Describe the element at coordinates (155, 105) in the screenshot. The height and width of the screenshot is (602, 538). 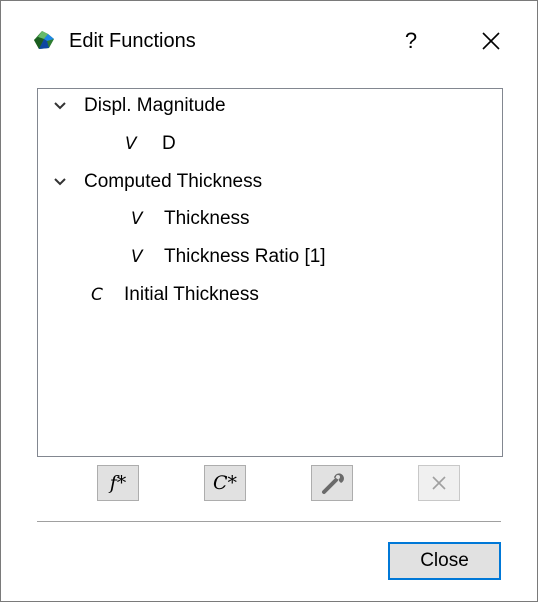
I see `tree-item-label: Displ. Magnitude` at that location.